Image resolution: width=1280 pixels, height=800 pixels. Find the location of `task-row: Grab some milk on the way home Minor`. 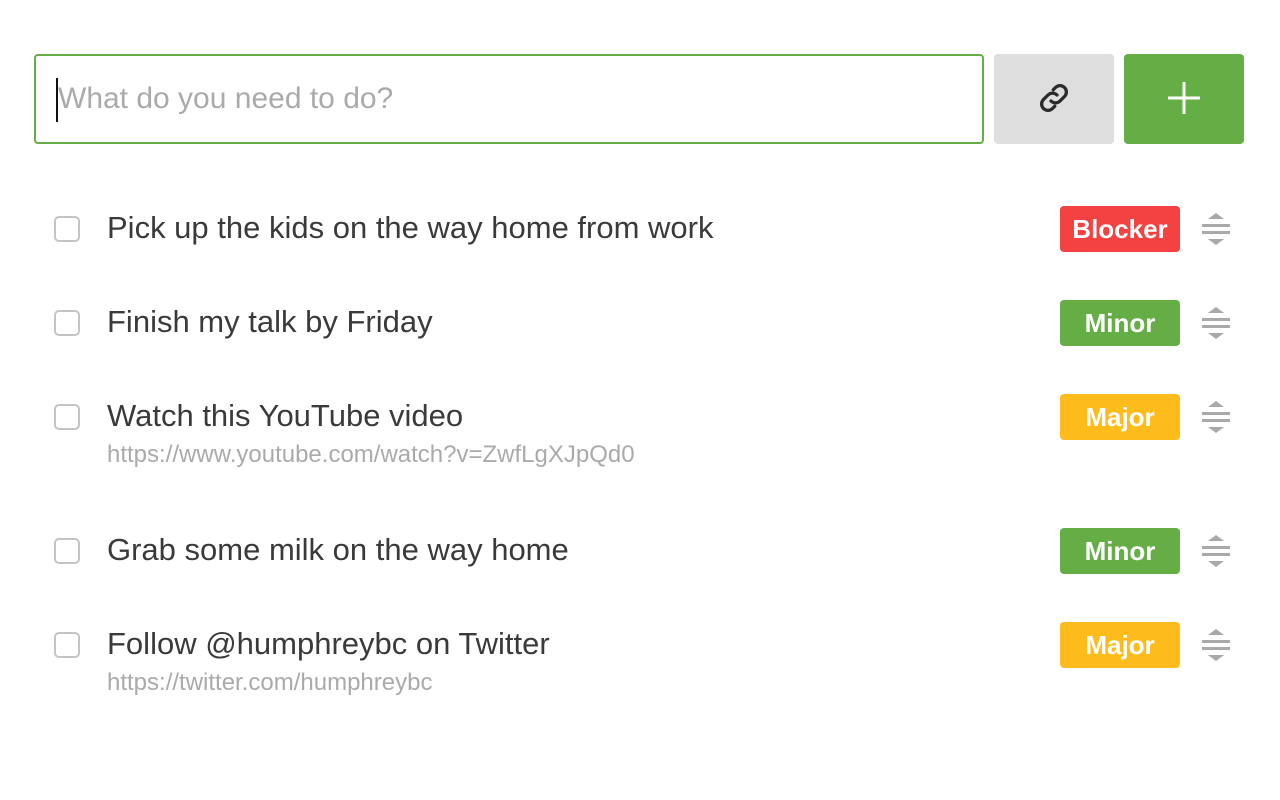

task-row: Grab some milk on the way home Minor is located at coordinates (640, 552).